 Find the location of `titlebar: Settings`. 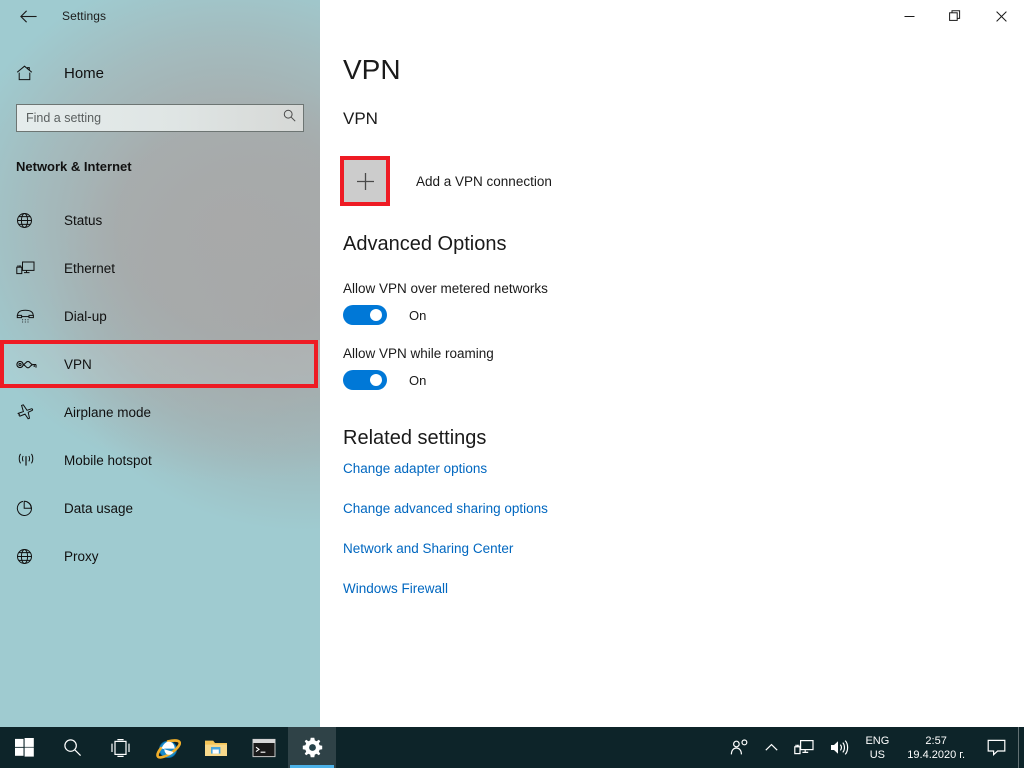

titlebar: Settings is located at coordinates (160, 16).